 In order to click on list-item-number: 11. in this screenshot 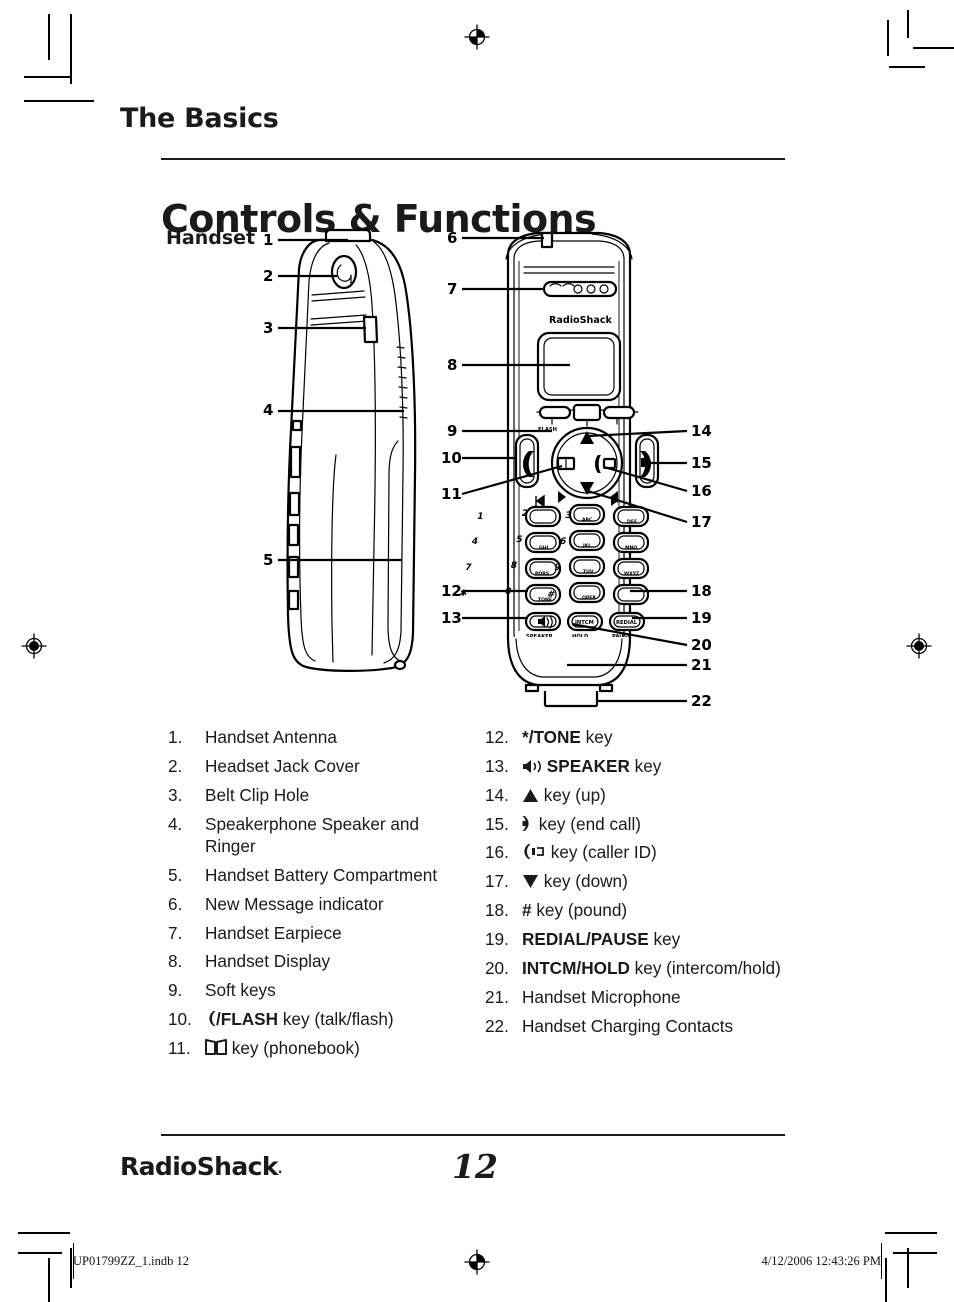, I will do `click(179, 1047)`.